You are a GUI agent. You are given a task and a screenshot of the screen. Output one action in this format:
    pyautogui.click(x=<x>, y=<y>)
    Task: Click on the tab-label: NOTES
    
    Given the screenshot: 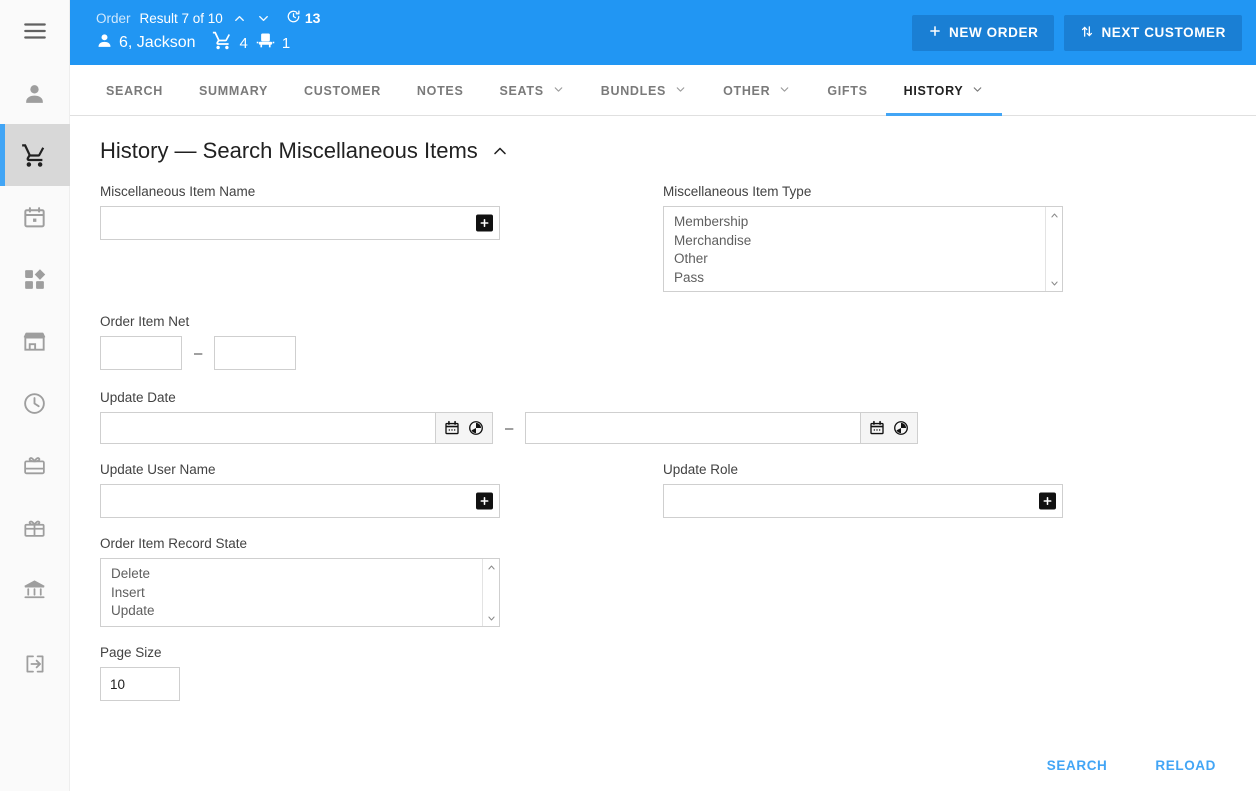 What is the action you would take?
    pyautogui.click(x=440, y=90)
    